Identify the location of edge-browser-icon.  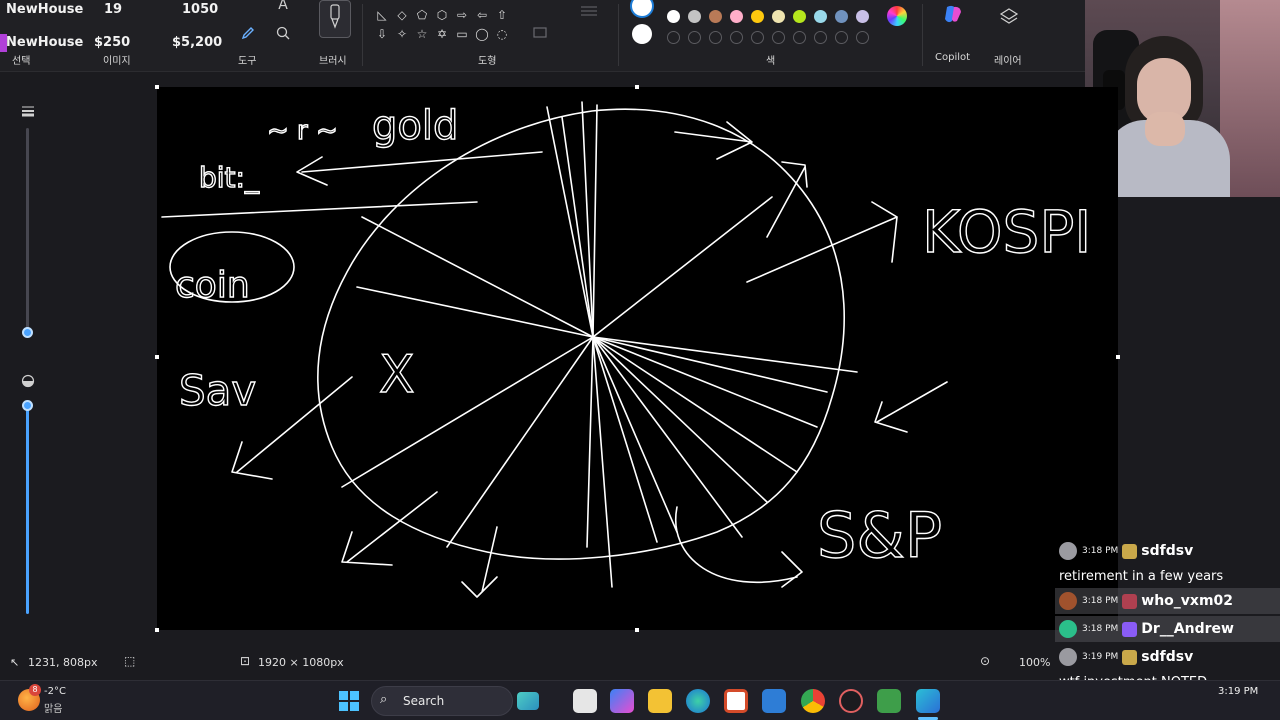
(698, 701).